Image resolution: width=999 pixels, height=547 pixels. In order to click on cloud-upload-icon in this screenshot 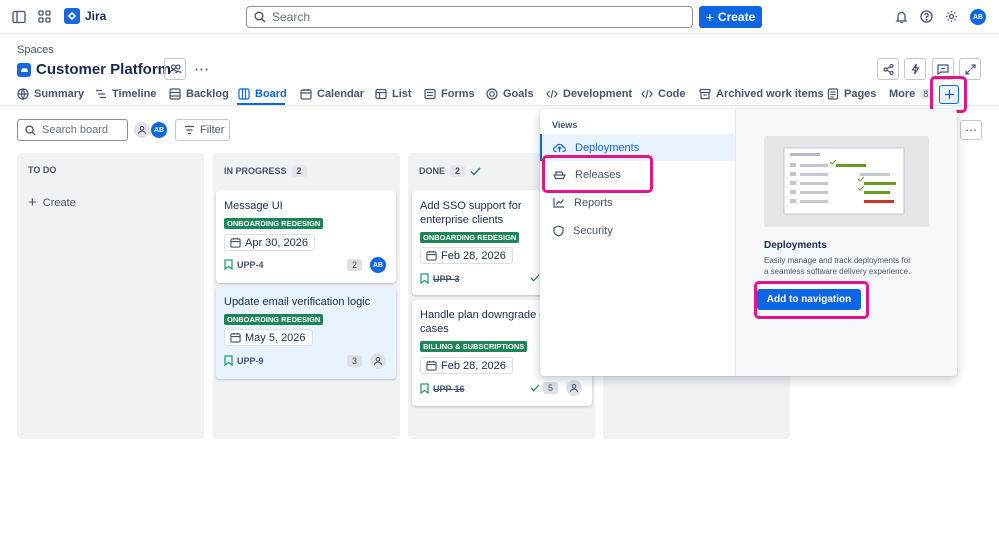, I will do `click(559, 147)`.